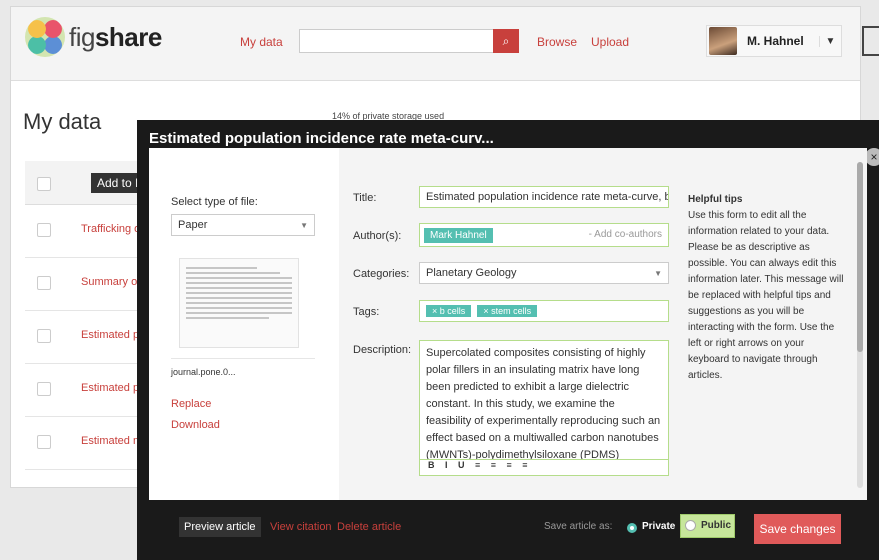 The height and width of the screenshot is (560, 879). I want to click on logo-mark-icon, so click(45, 37).